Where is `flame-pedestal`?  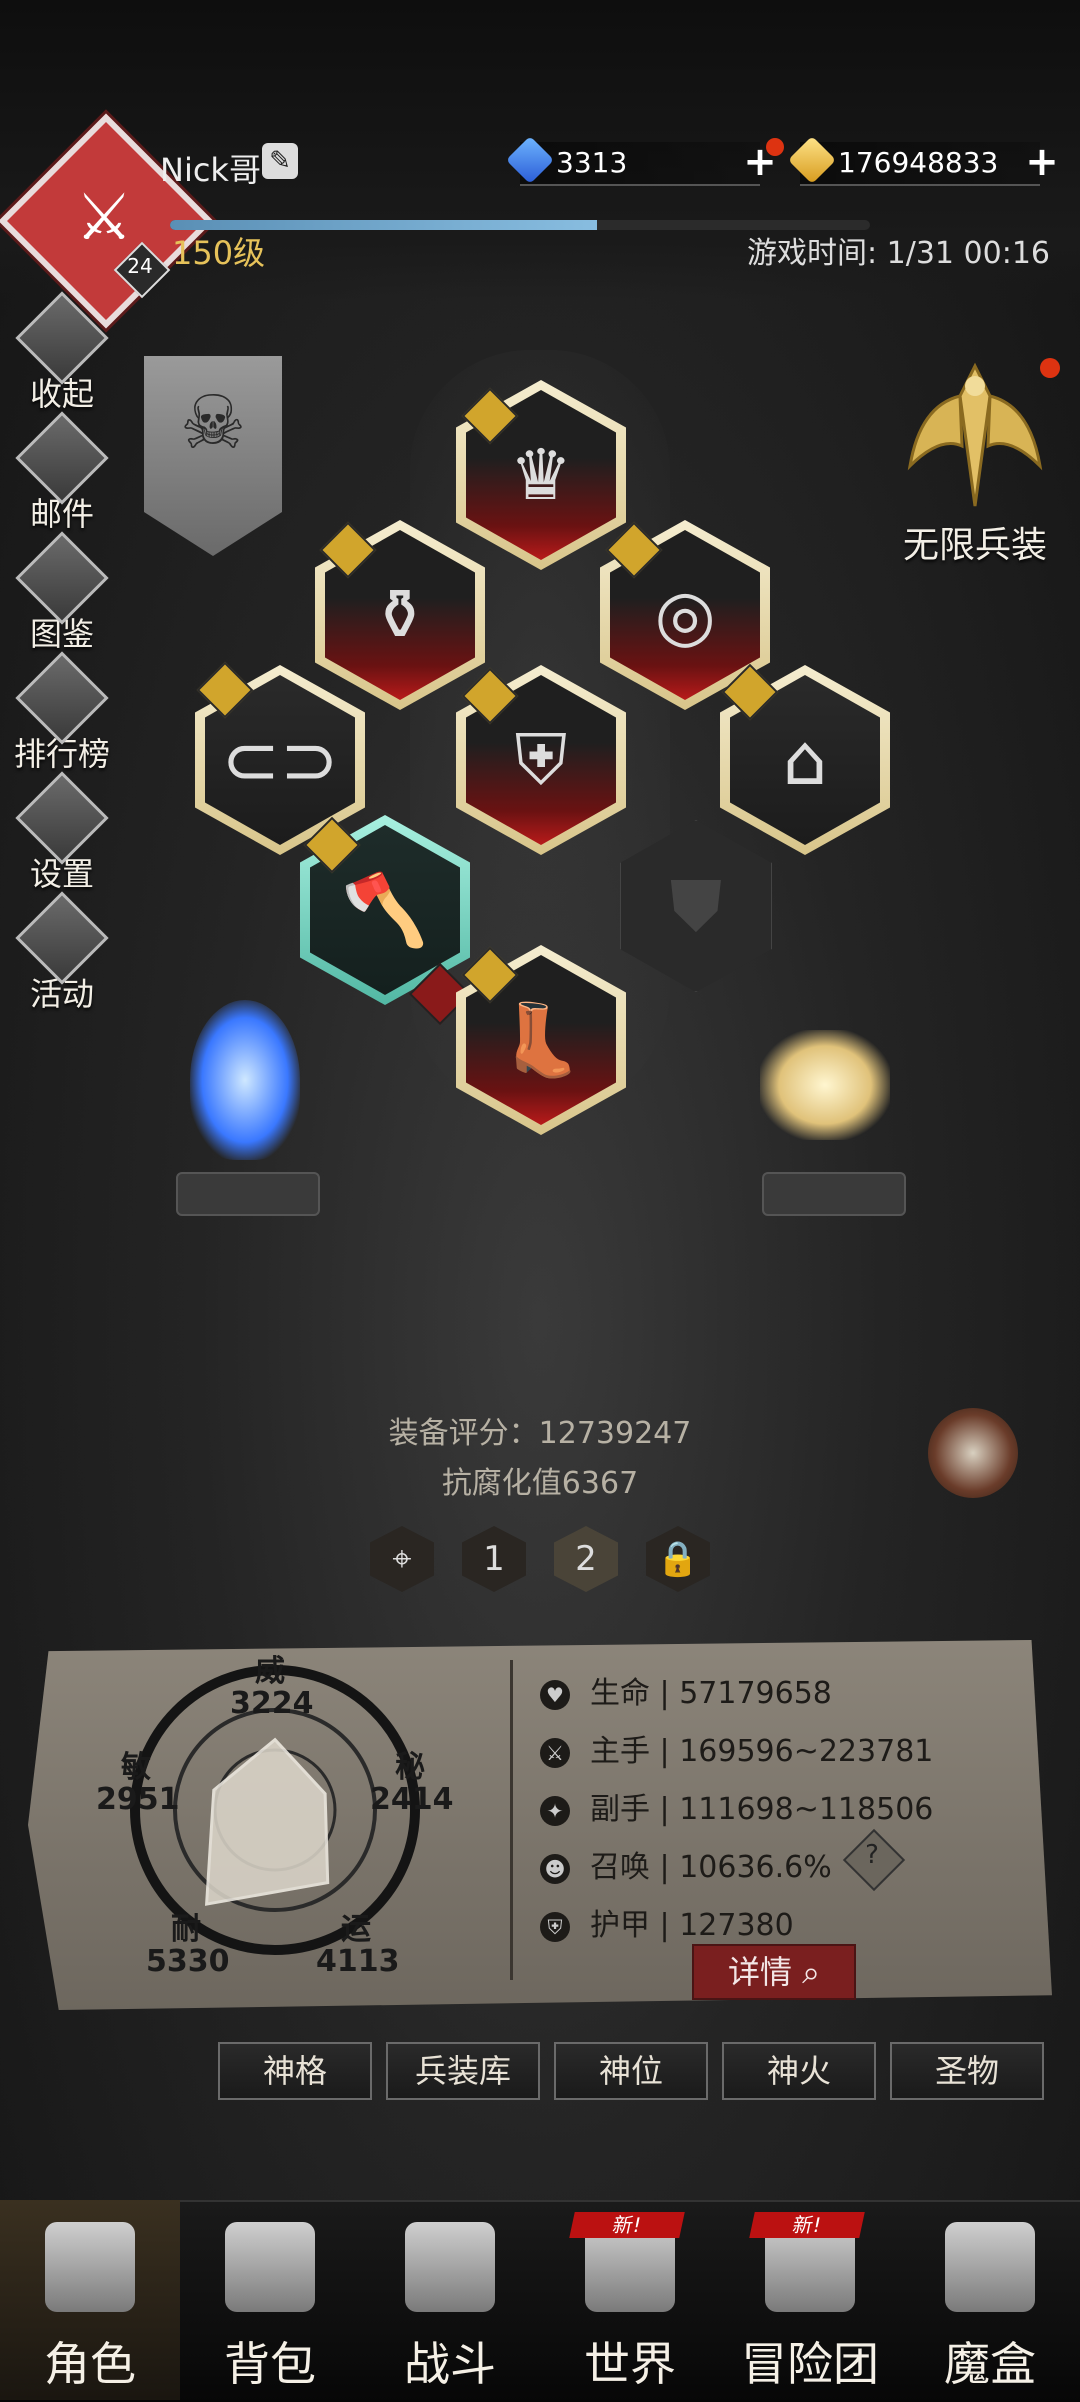
flame-pedestal is located at coordinates (248, 1194).